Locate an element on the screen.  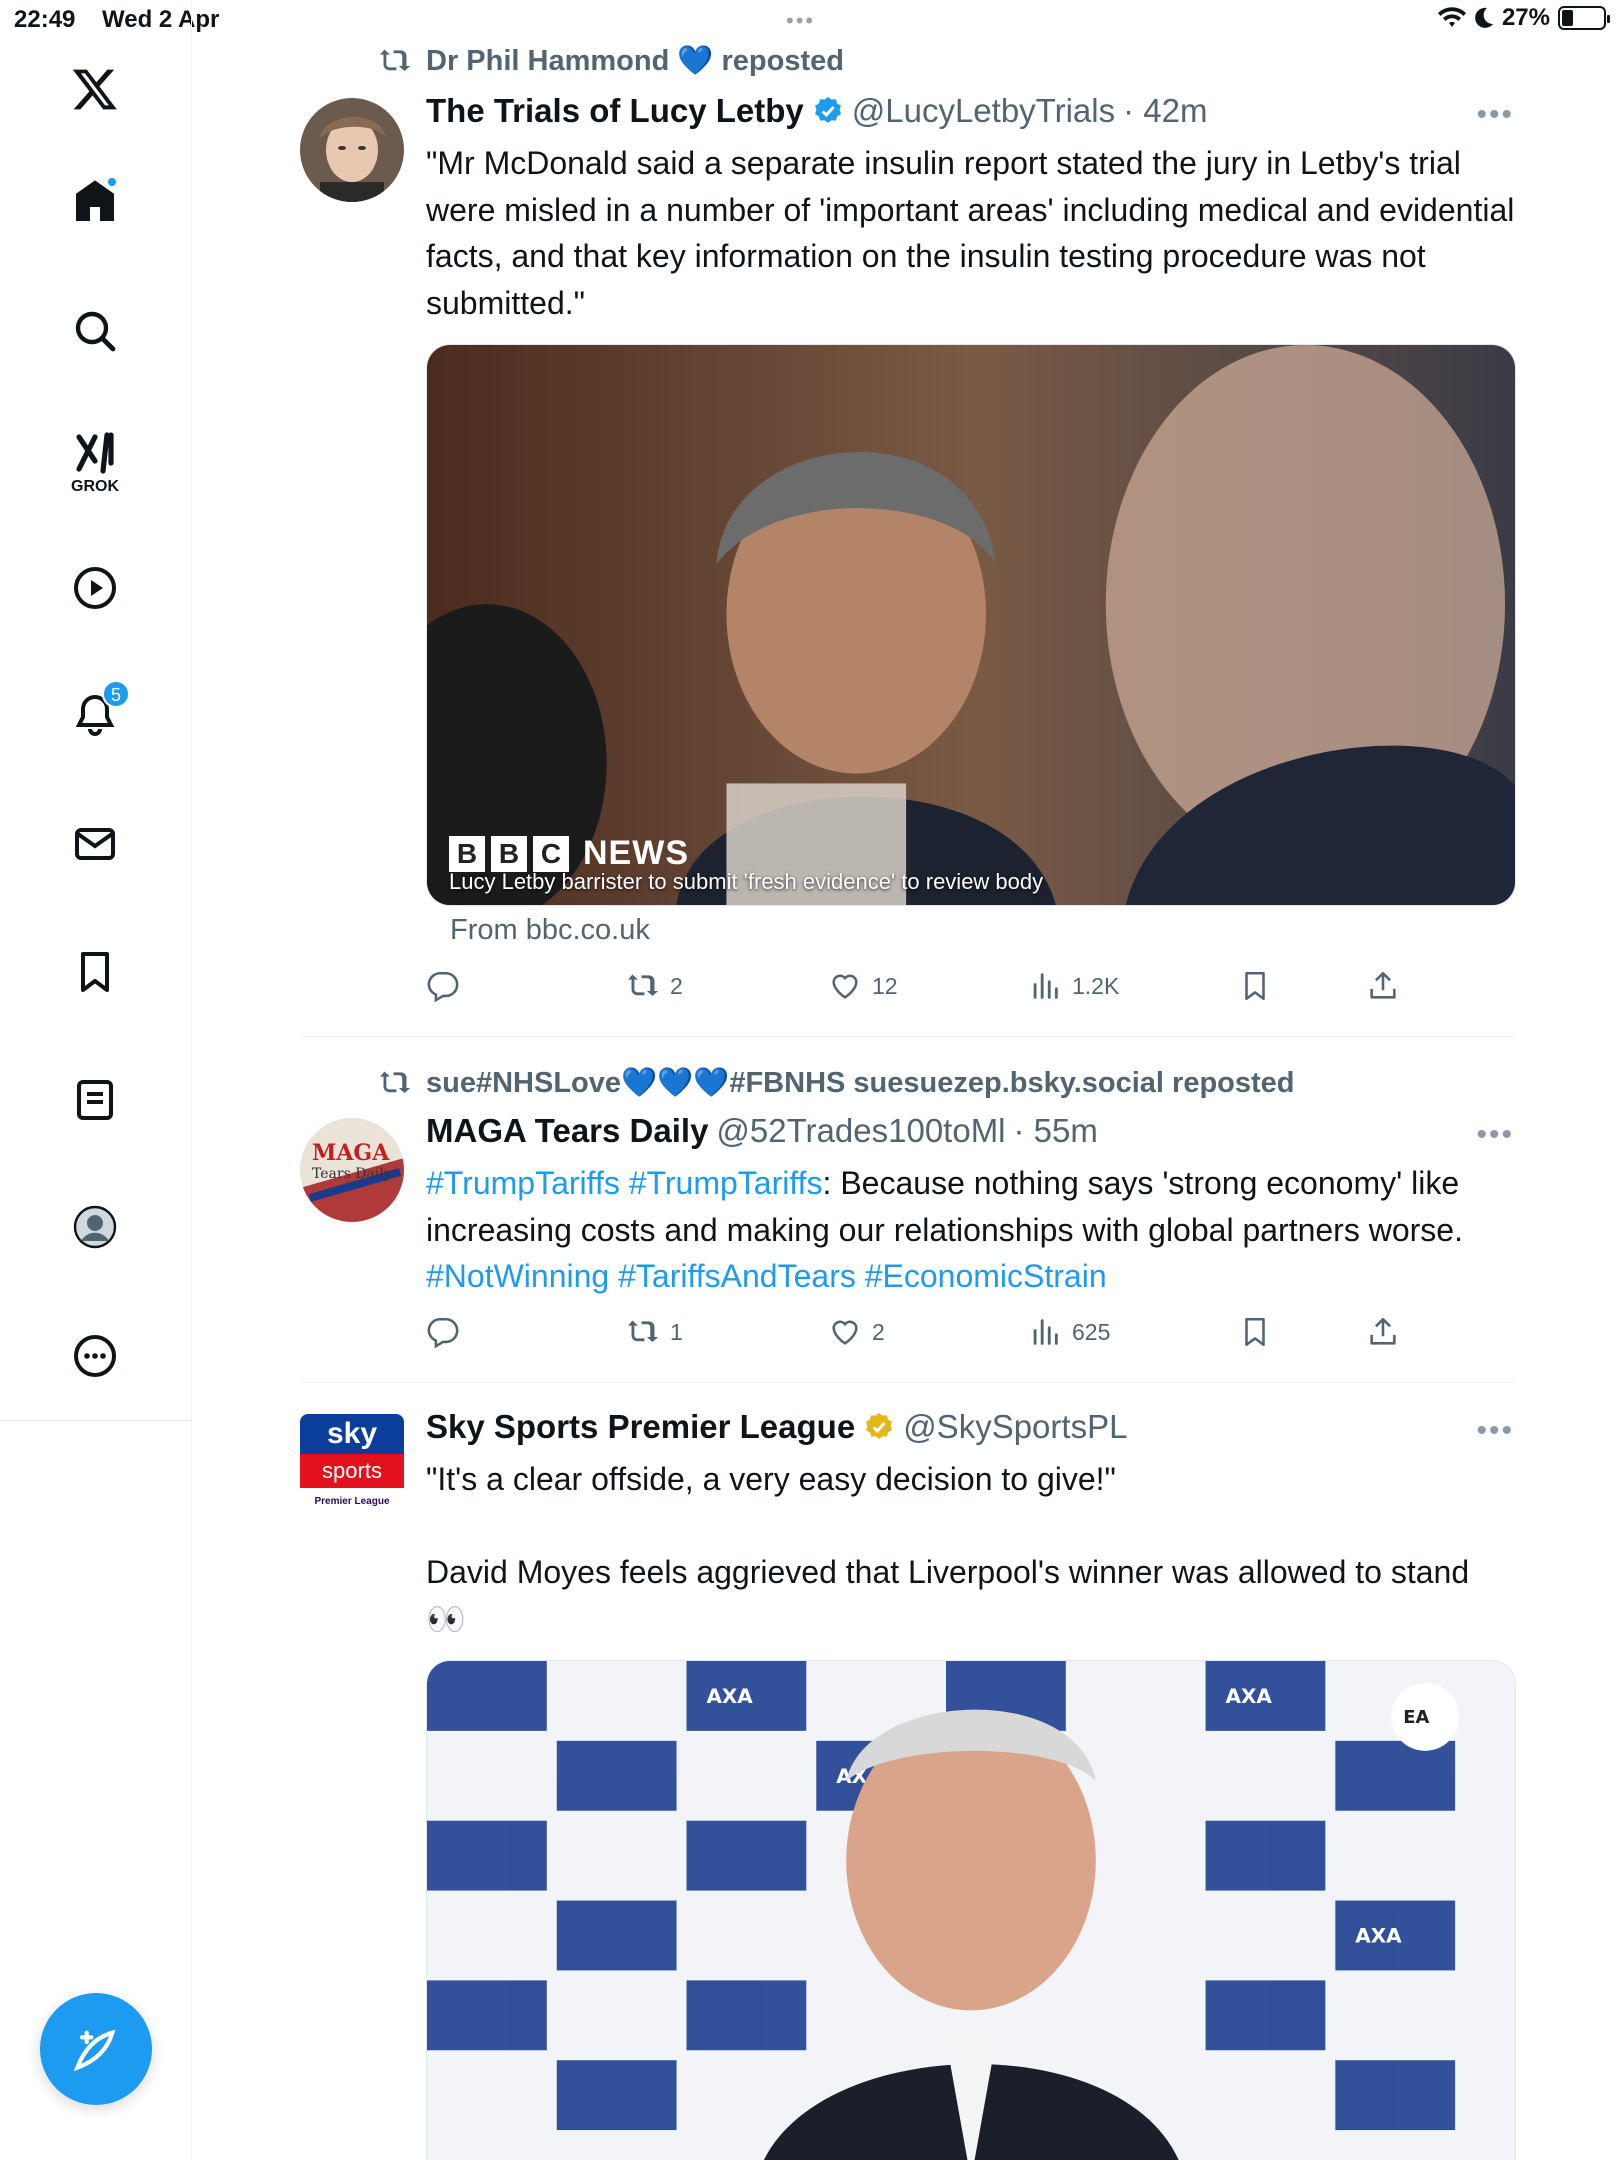
author-name: The Trials of Lucy Letby is located at coordinates (615, 111).